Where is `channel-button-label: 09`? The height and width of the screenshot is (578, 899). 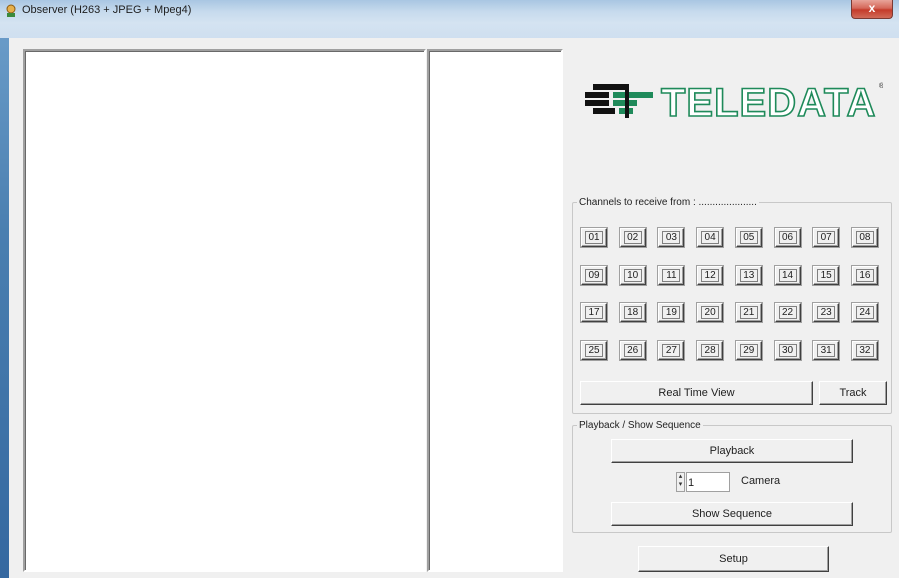 channel-button-label: 09 is located at coordinates (594, 275).